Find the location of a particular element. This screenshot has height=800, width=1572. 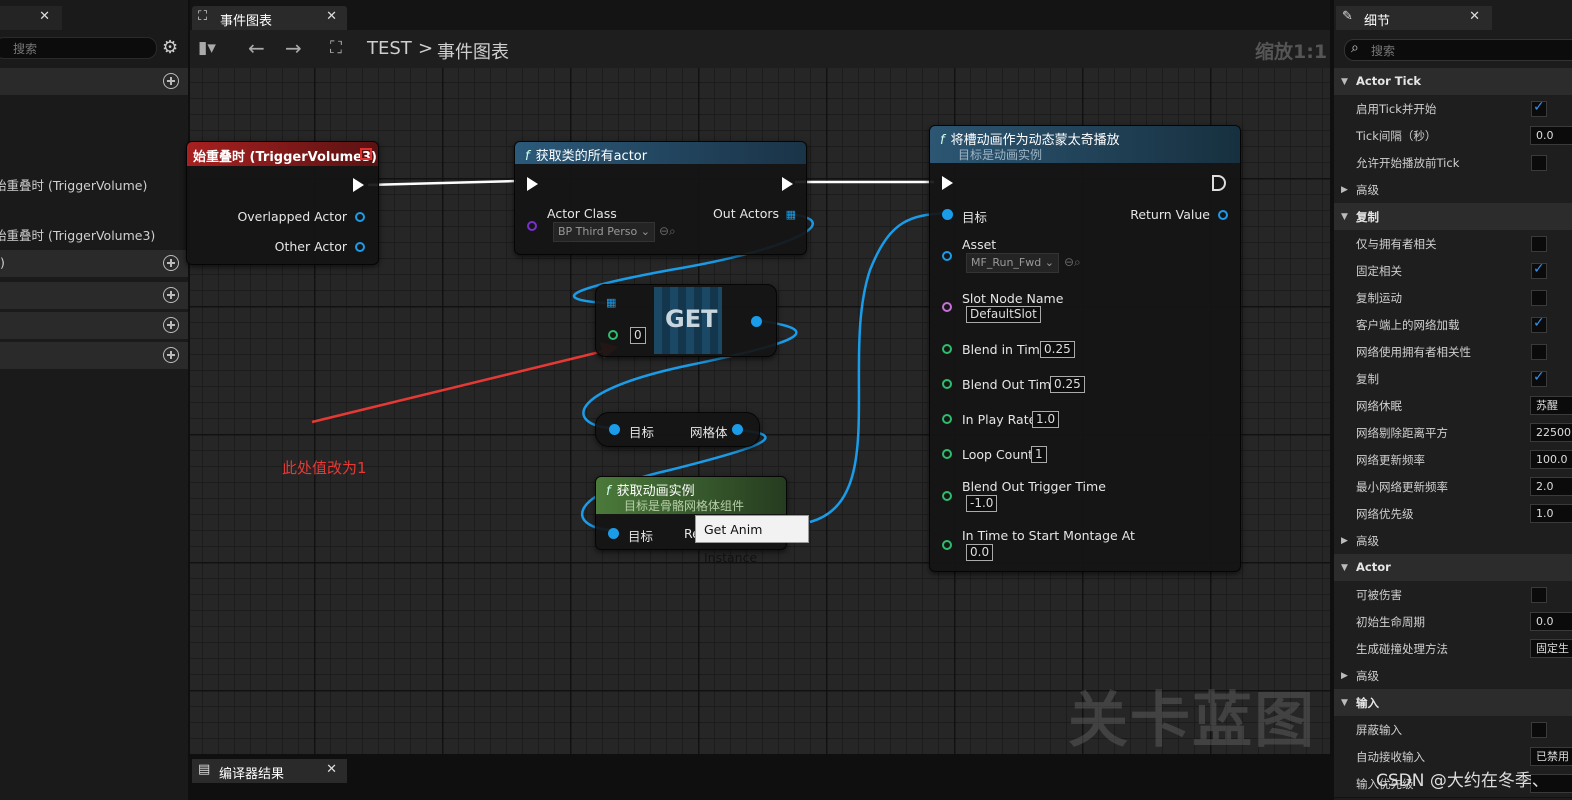

trigger-time-input: -1.0 is located at coordinates (982, 503).